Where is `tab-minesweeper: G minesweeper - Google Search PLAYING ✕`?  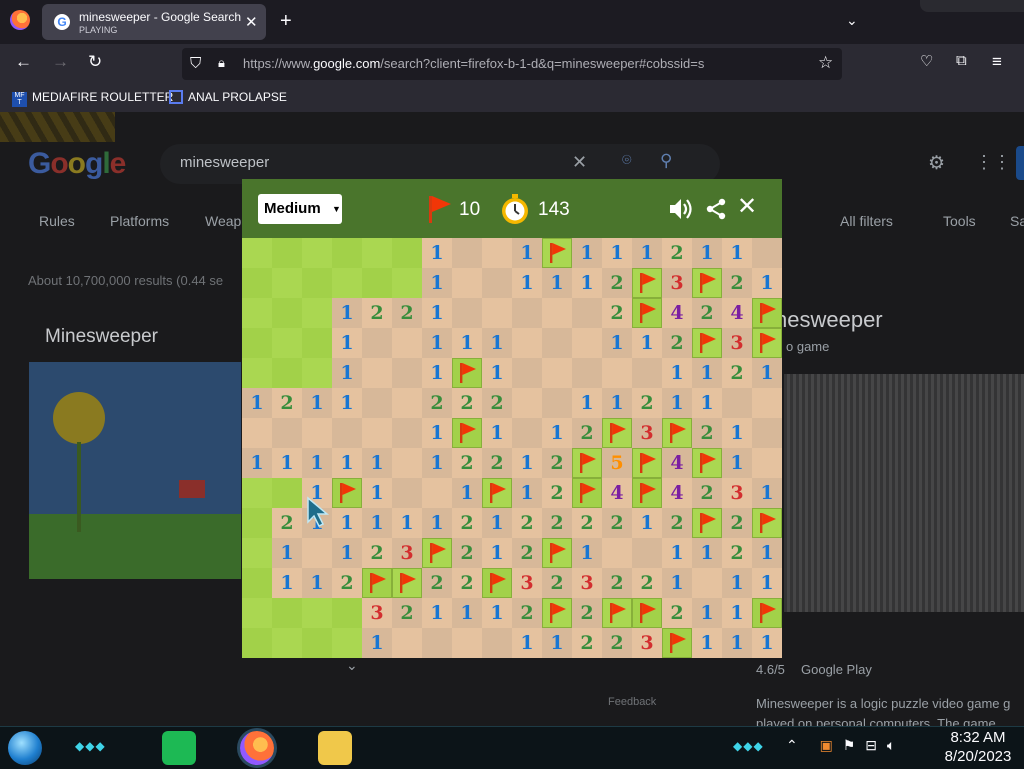
tab-minesweeper: G minesweeper - Google Search PLAYING ✕ is located at coordinates (154, 22).